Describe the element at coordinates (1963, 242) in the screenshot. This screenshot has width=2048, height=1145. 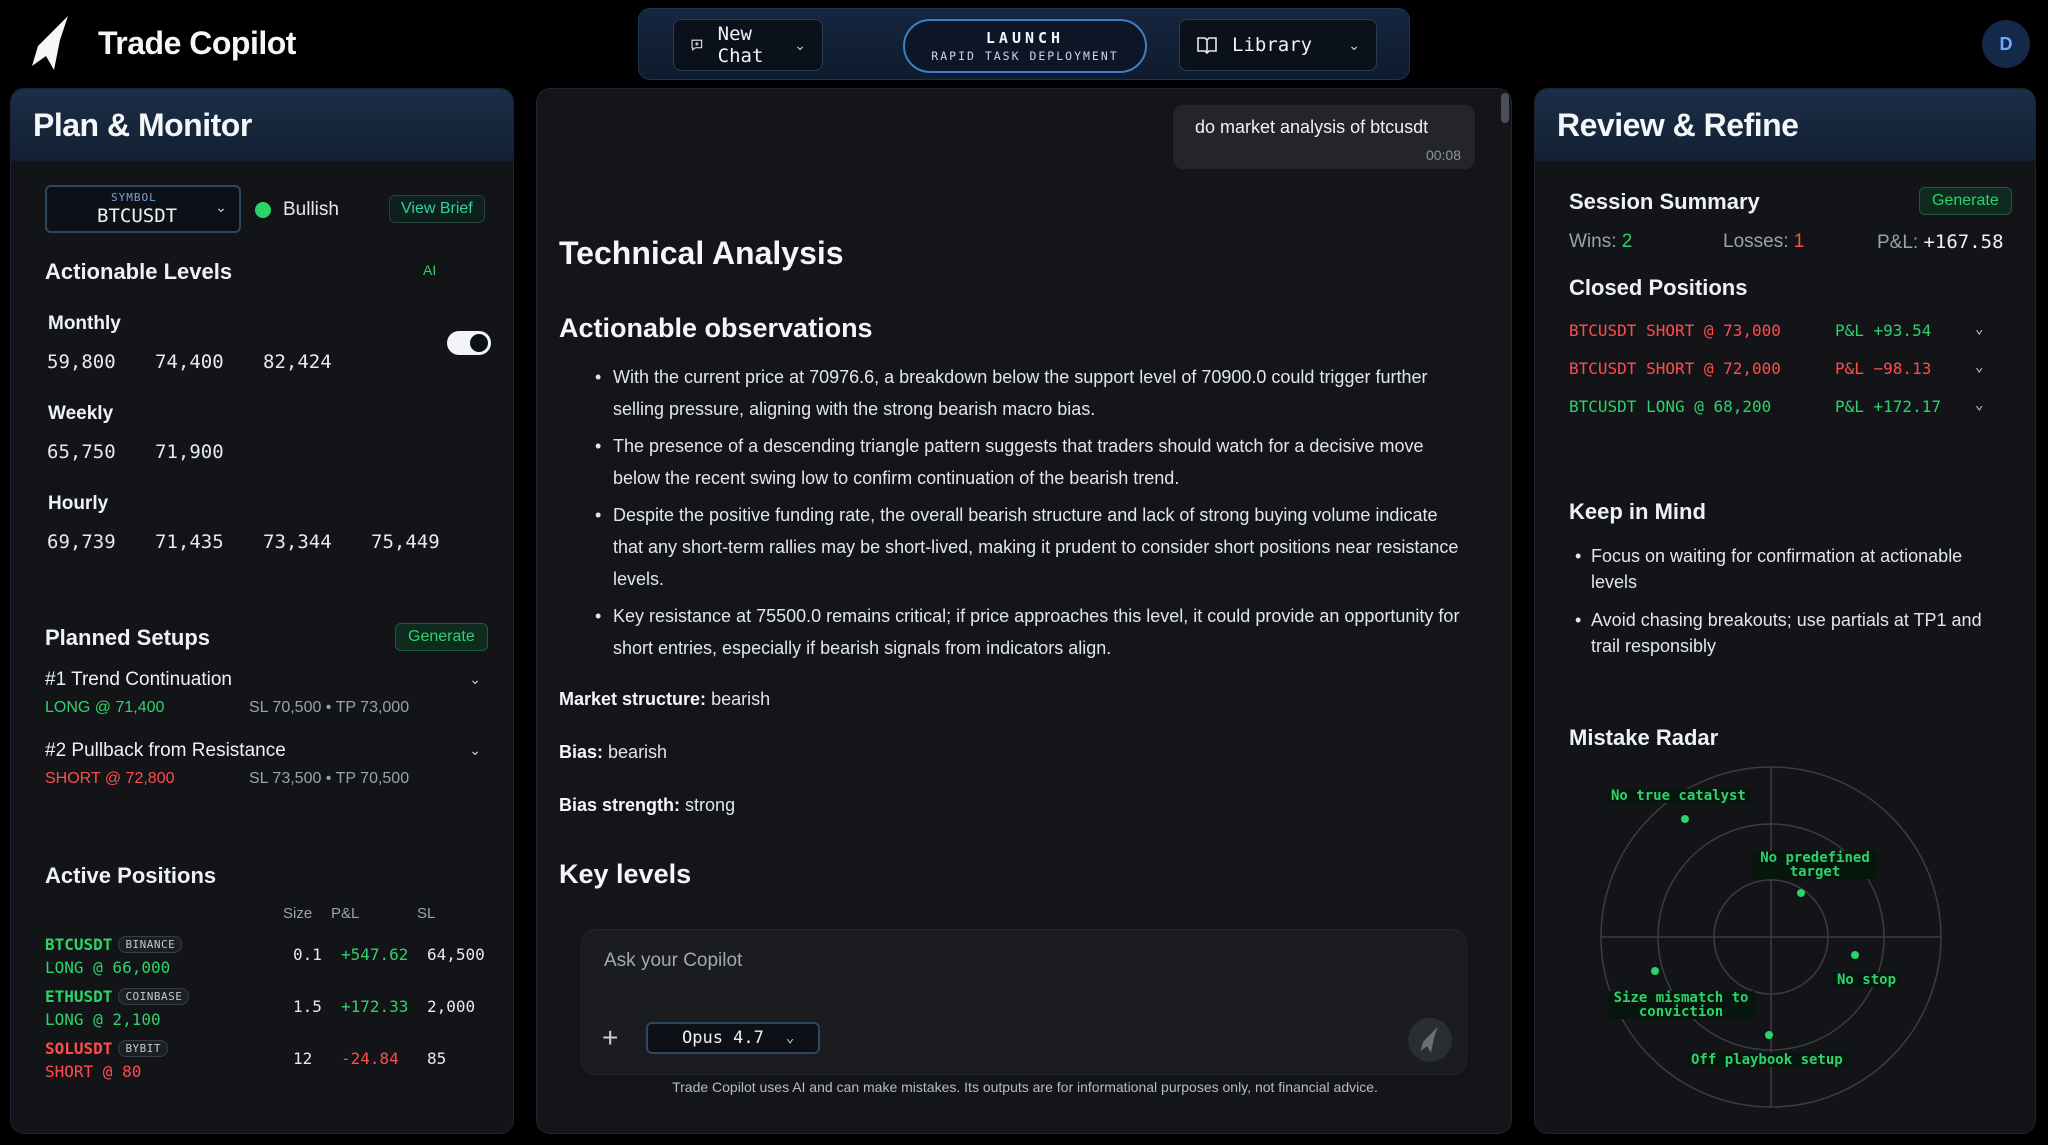
I see `pnl-value: +167.58` at that location.